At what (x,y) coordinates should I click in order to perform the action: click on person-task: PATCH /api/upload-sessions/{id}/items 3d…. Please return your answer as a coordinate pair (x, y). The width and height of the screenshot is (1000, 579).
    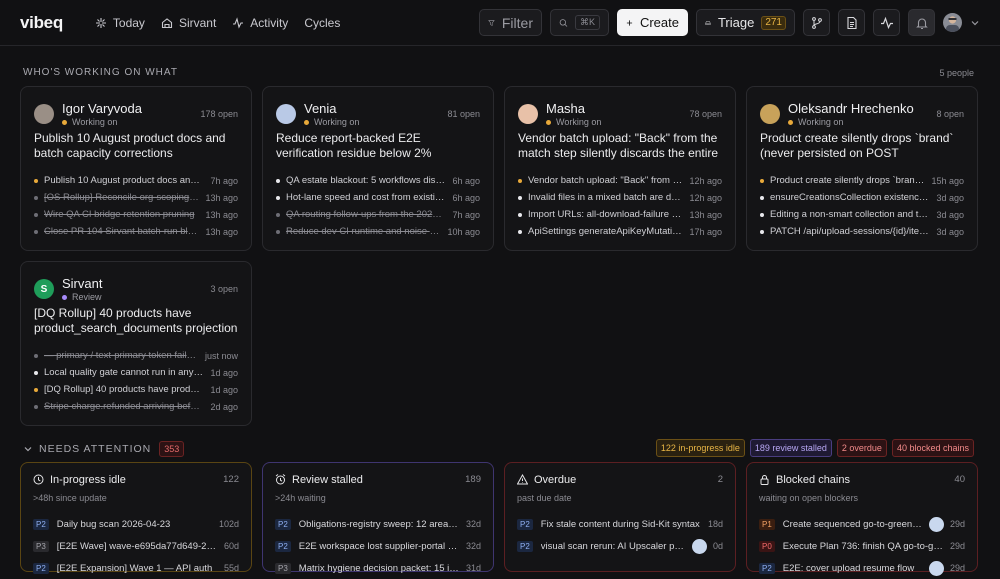
    Looking at the image, I should click on (862, 231).